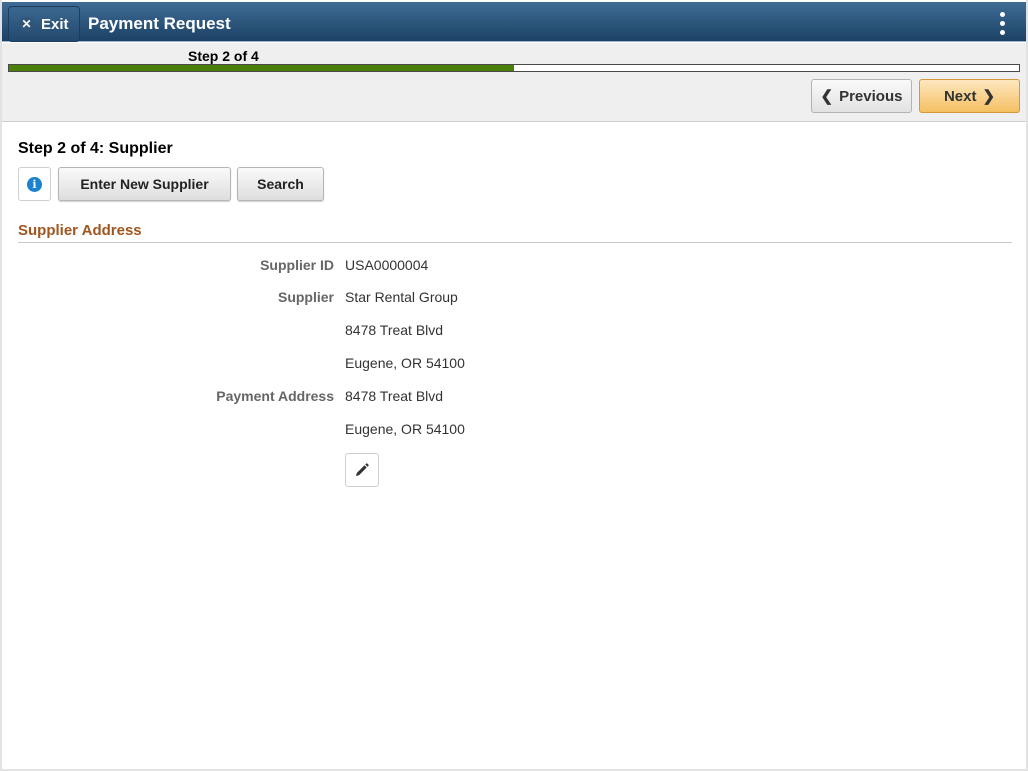 The height and width of the screenshot is (771, 1028). What do you see at coordinates (261, 68) in the screenshot?
I see `progress-fill` at bounding box center [261, 68].